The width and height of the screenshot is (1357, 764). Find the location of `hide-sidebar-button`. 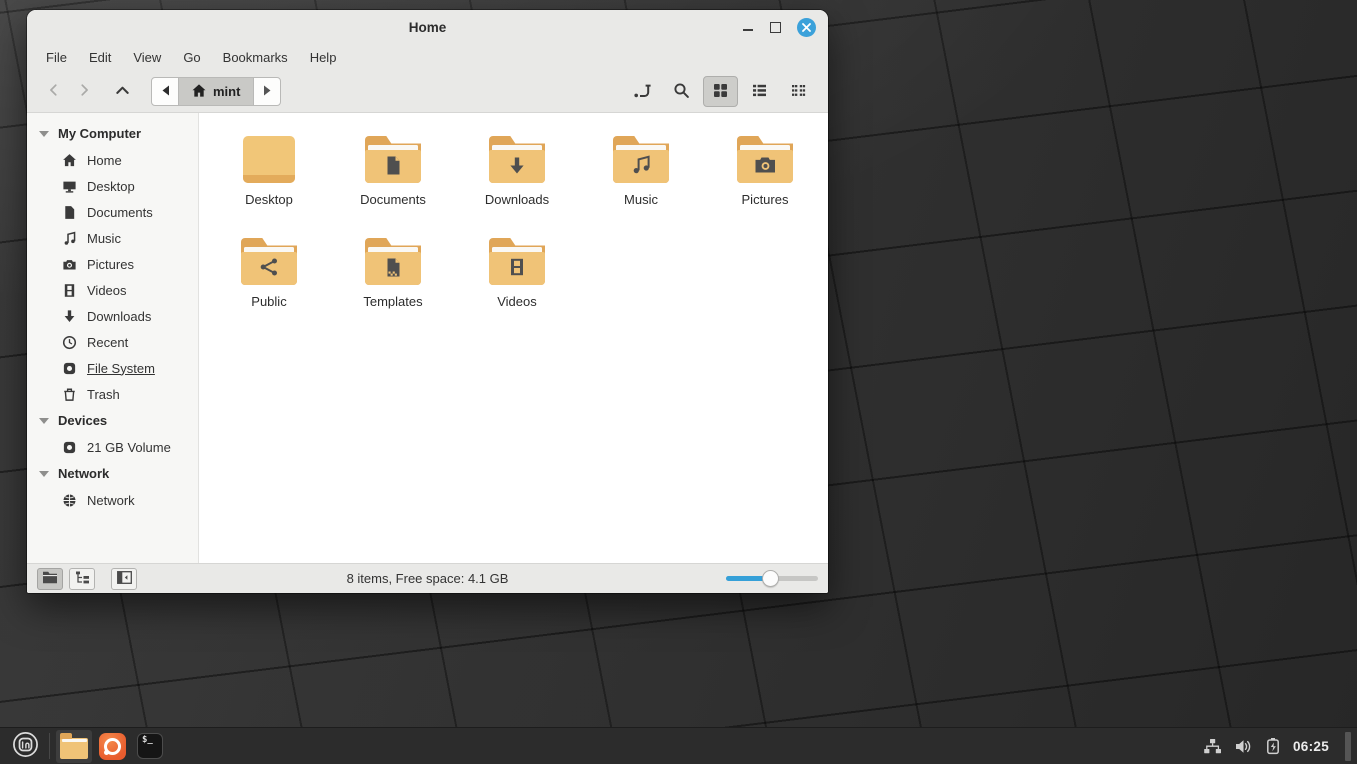

hide-sidebar-button is located at coordinates (124, 578).